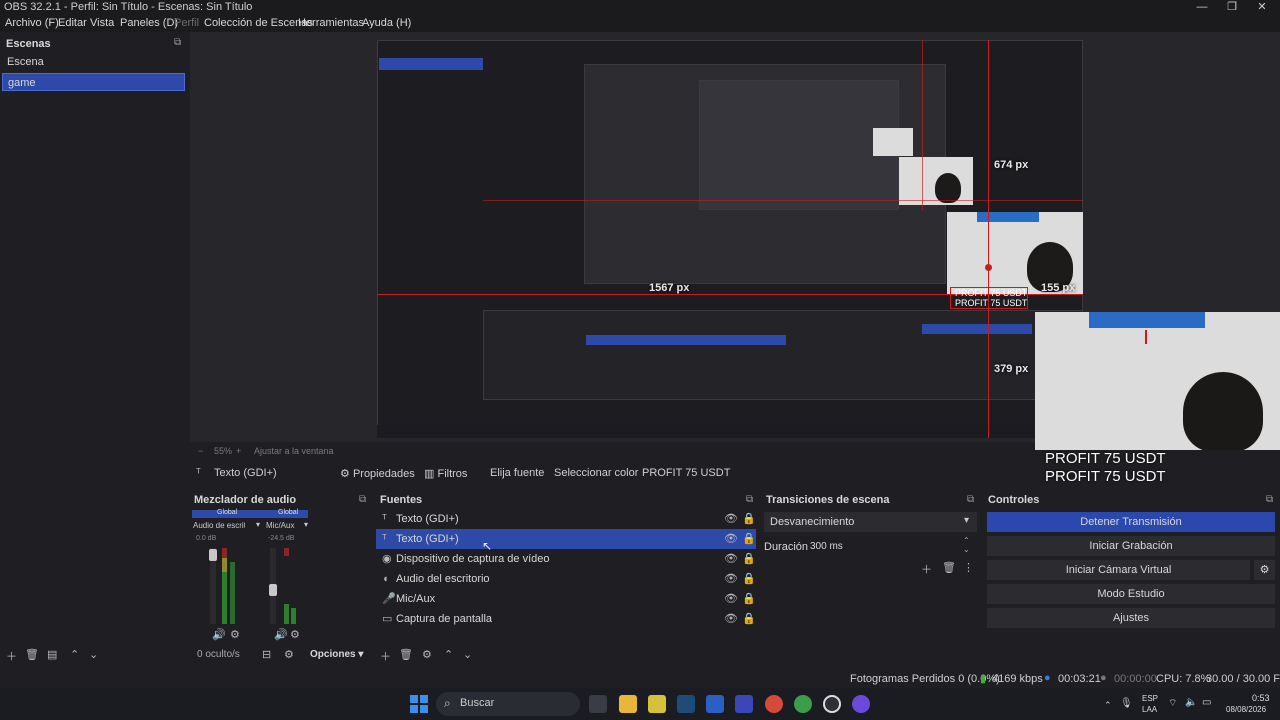  I want to click on microphone-icon: 🎙, so click(1126, 703).